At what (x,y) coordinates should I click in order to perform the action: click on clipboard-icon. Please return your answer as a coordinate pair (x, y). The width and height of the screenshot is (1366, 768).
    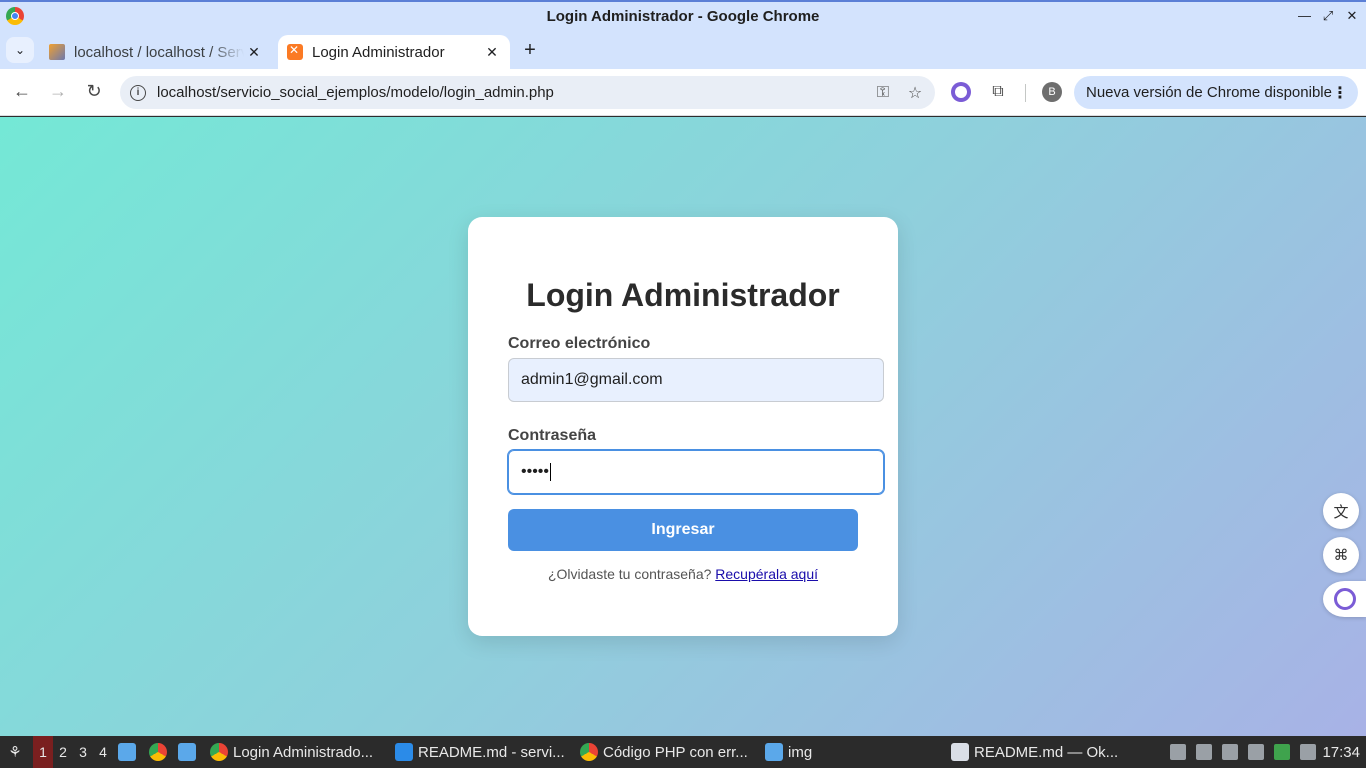
    Looking at the image, I should click on (1178, 752).